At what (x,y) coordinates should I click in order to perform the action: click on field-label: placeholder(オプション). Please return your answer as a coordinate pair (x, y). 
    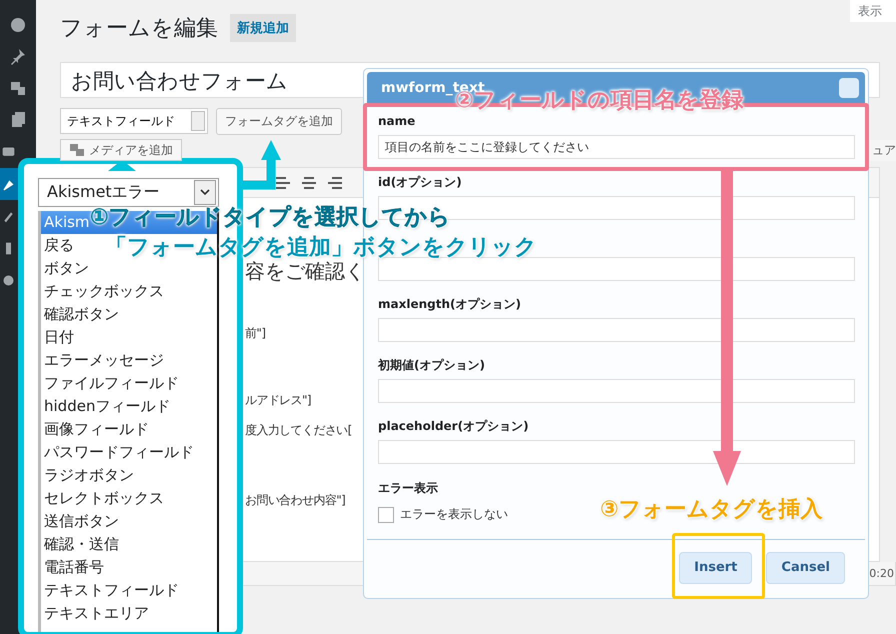
    Looking at the image, I should click on (454, 426).